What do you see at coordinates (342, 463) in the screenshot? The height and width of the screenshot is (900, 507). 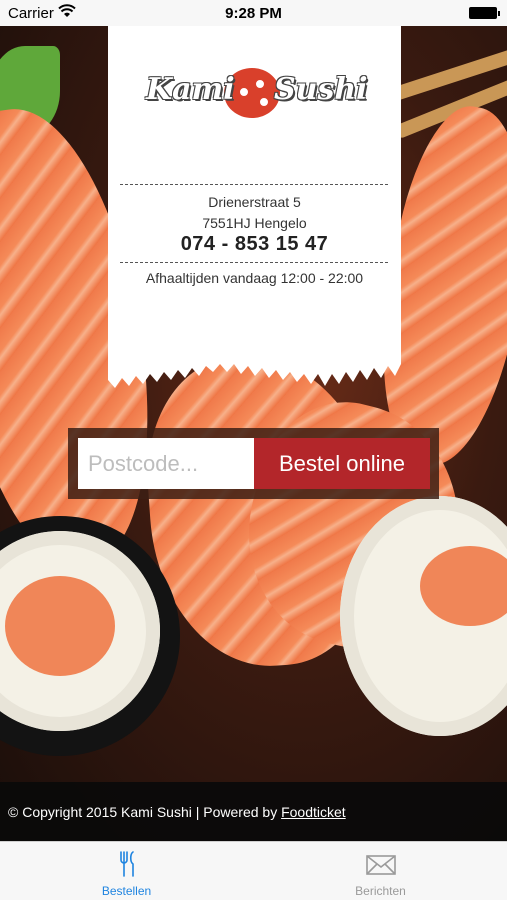 I see `order-online-button: Bestel online` at bounding box center [342, 463].